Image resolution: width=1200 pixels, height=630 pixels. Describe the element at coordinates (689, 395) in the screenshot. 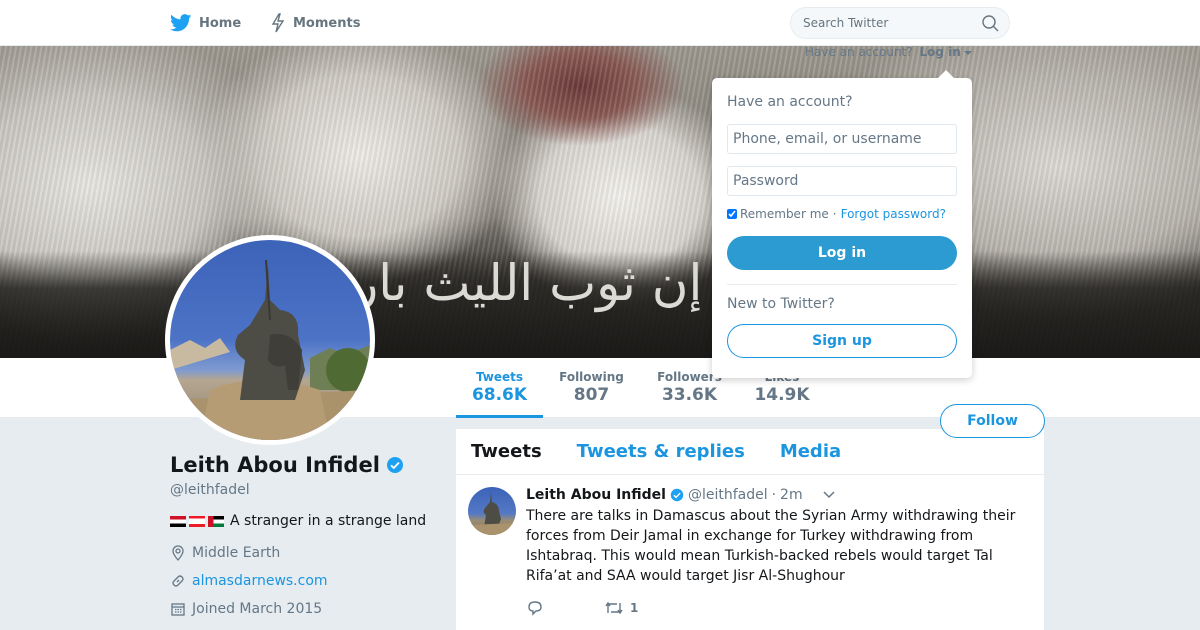

I see `stat-value: 33.6K` at that location.